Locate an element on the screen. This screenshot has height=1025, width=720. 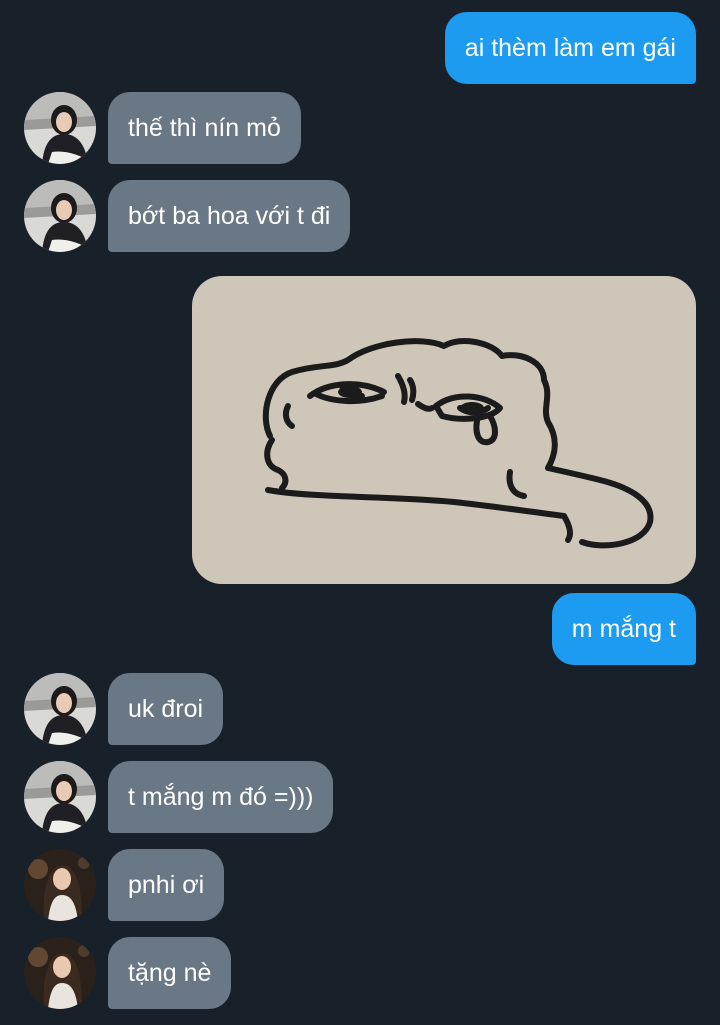
incoming-message-bubble: t mắng m đó =))) is located at coordinates (221, 797).